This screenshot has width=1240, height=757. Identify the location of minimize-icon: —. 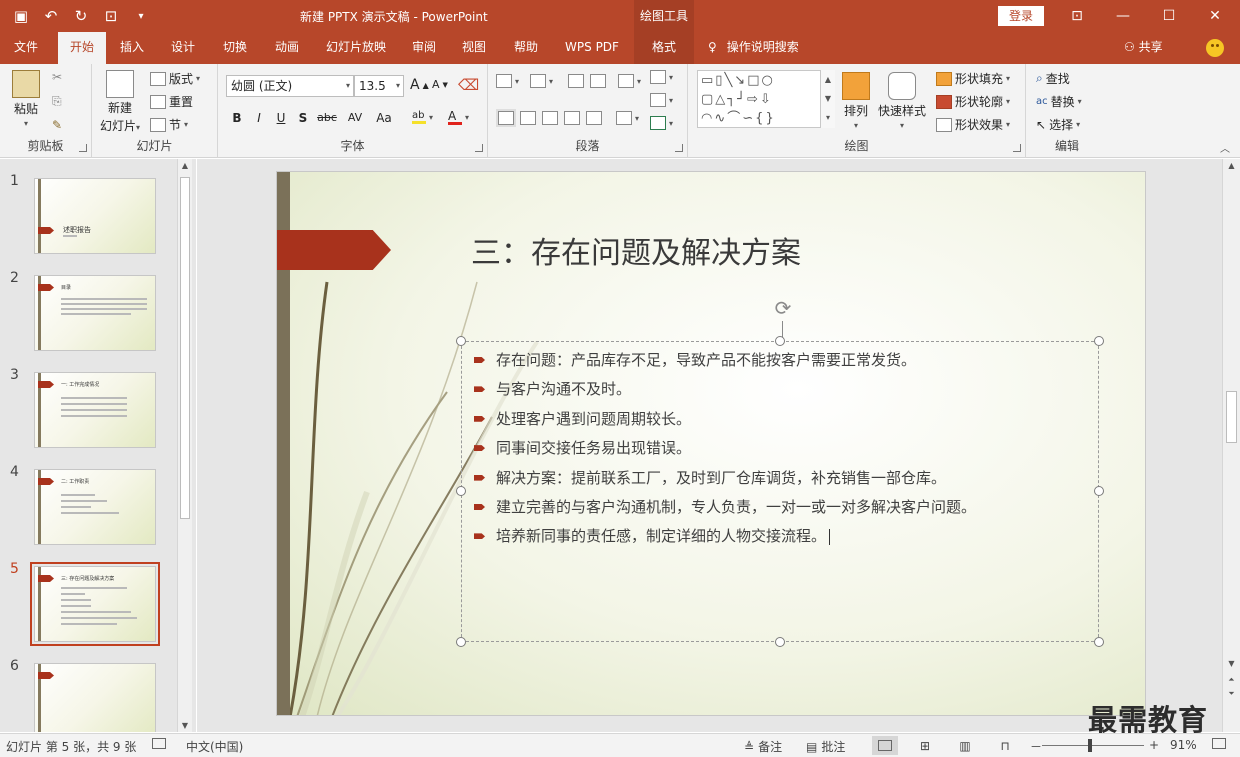
(1123, 16).